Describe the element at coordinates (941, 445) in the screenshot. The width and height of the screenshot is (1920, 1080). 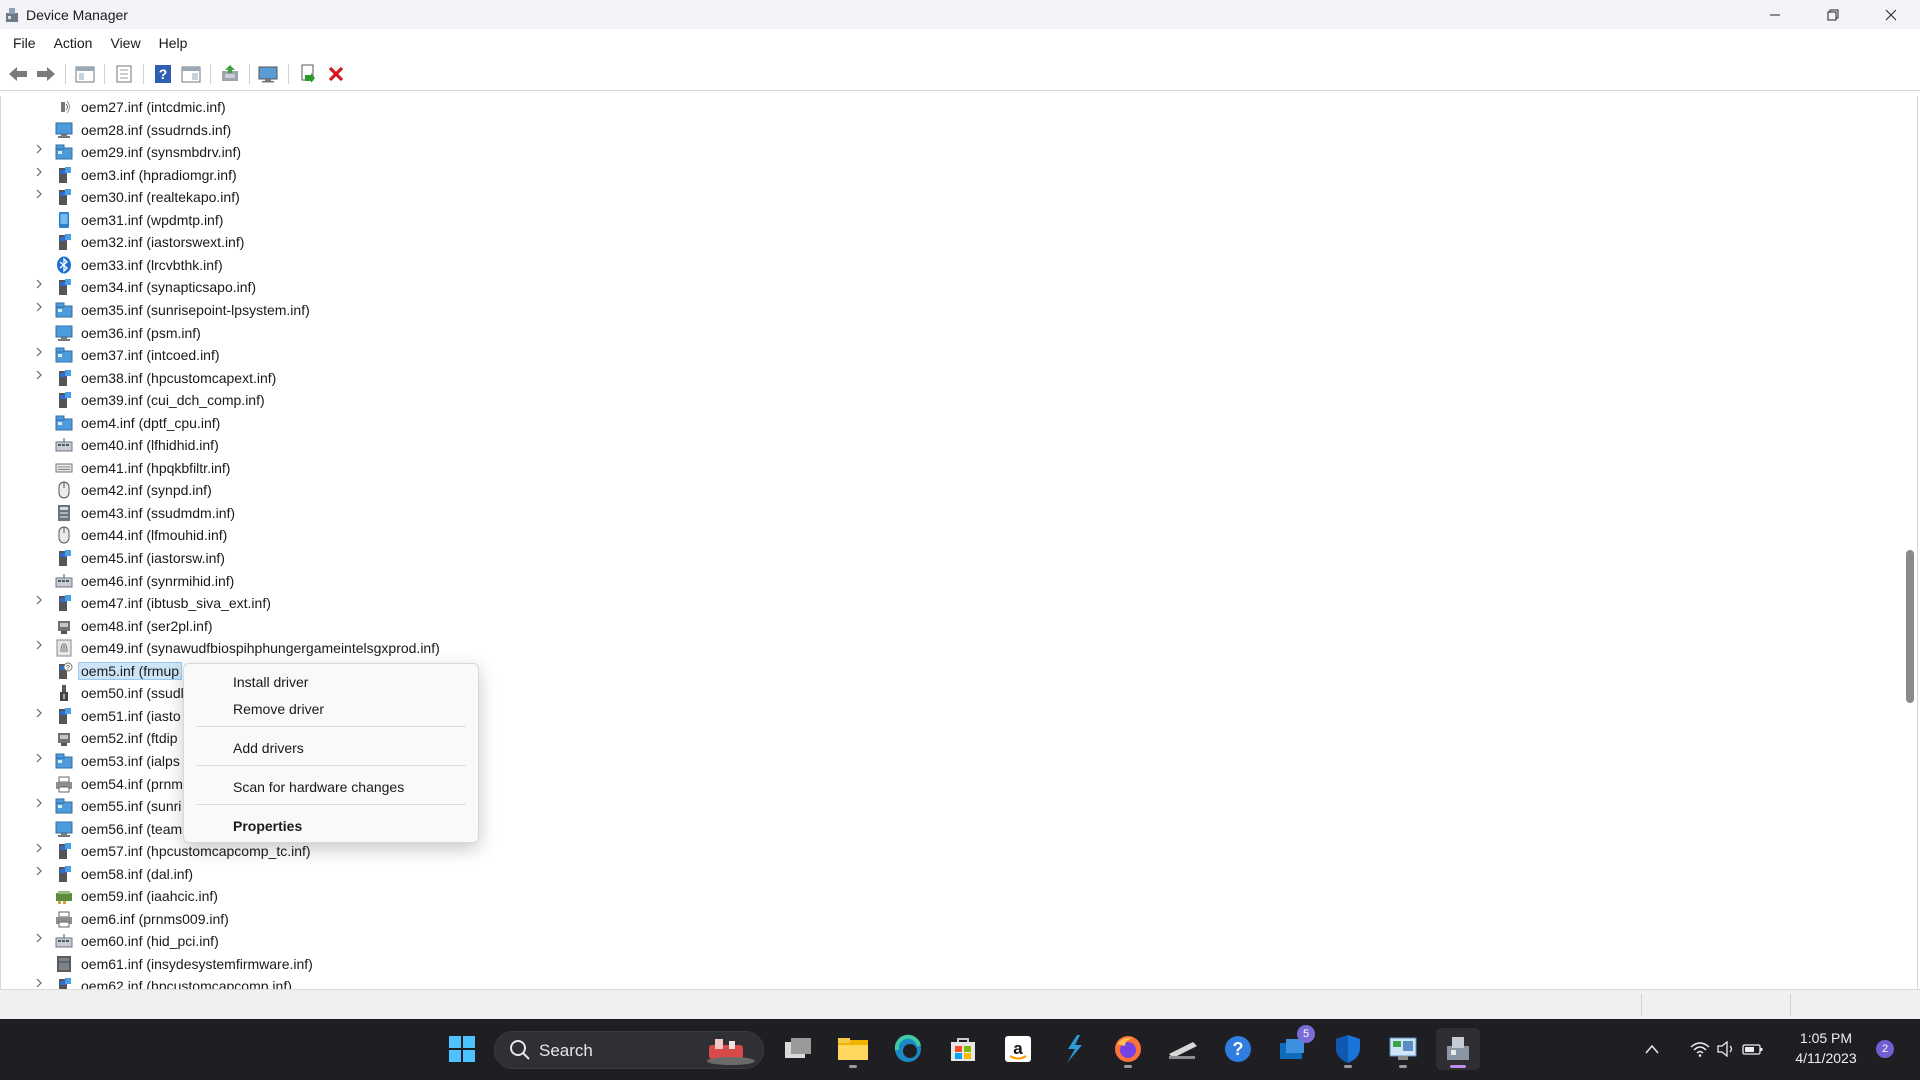
I see `tree-row: oem40.inf (lfhidhid.inf)` at that location.